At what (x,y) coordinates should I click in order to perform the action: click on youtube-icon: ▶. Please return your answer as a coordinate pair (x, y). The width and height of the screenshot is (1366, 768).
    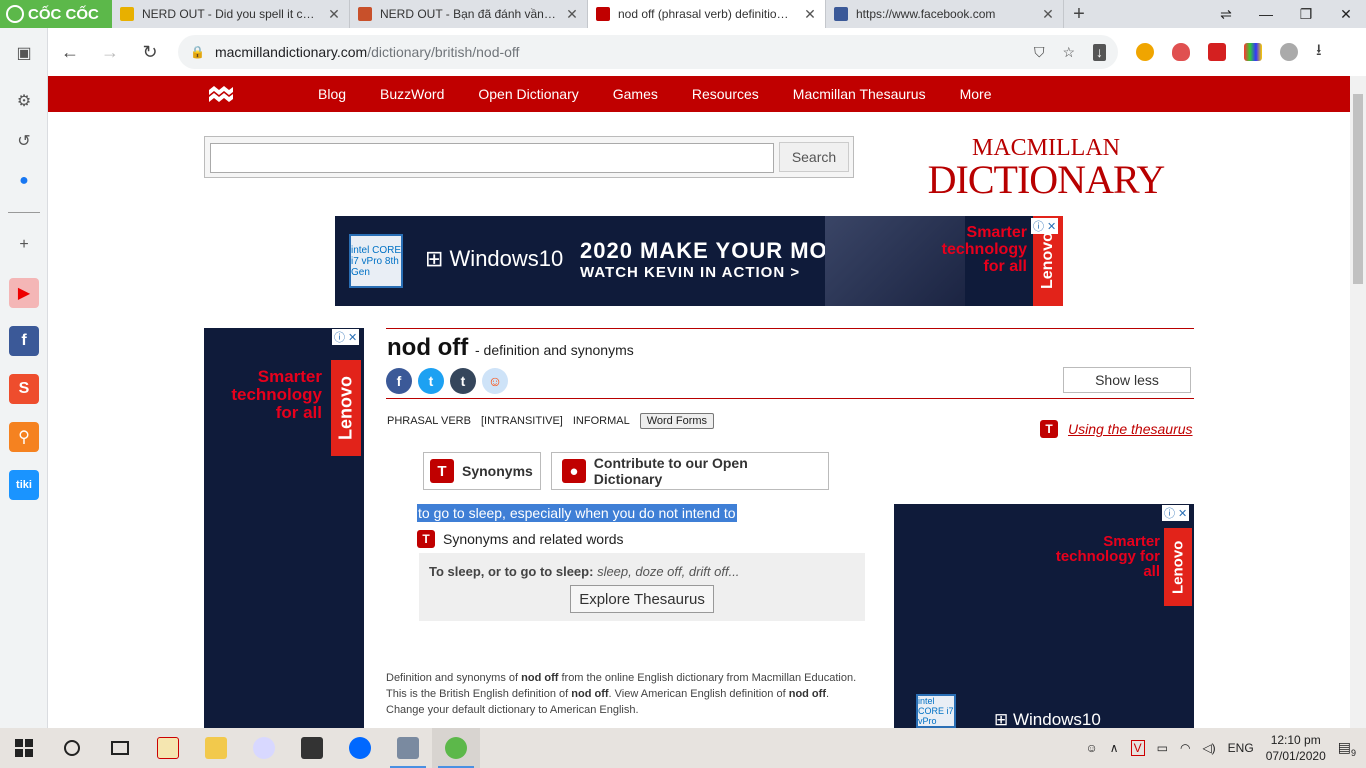
    Looking at the image, I should click on (24, 293).